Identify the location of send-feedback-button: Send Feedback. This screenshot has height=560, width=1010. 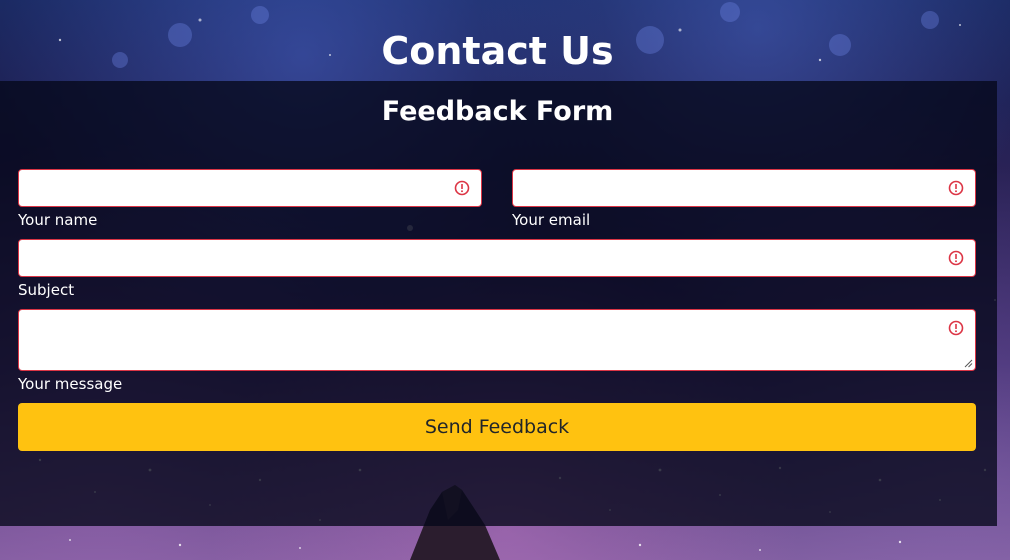
(497, 427).